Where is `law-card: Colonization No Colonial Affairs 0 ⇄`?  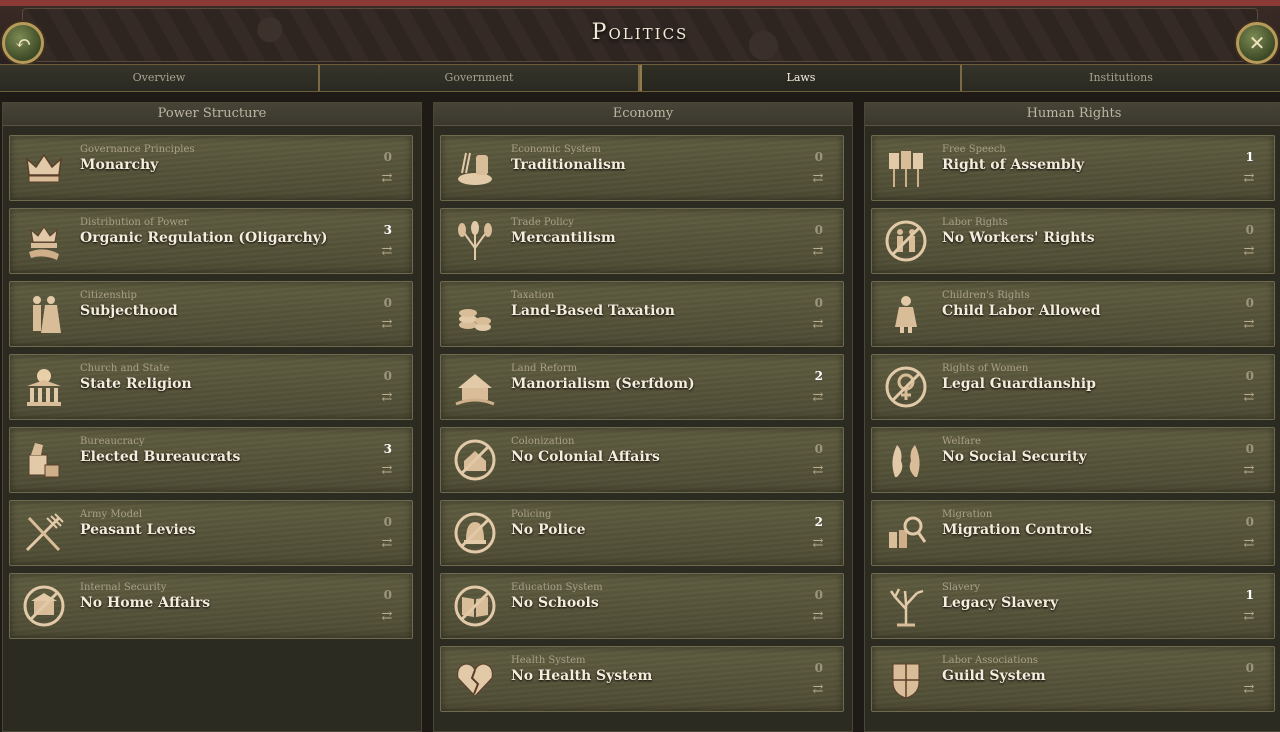
law-card: Colonization No Colonial Affairs 0 ⇄ is located at coordinates (642, 460).